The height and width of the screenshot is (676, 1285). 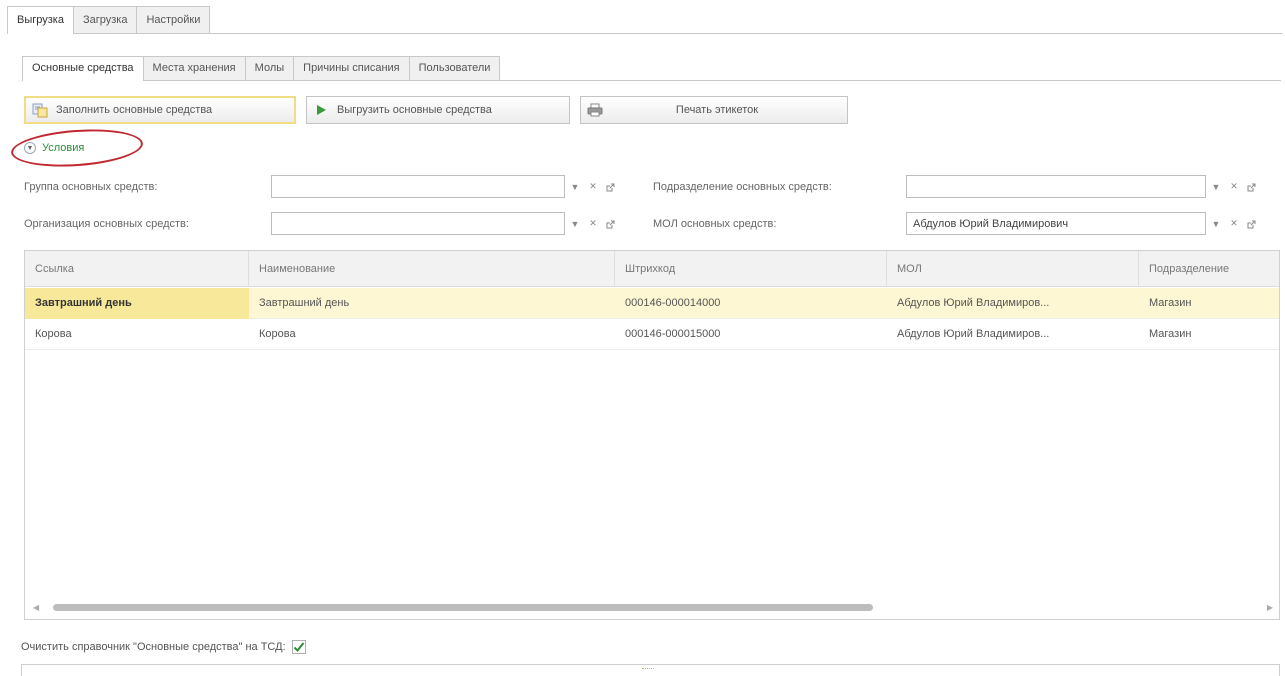 I want to click on subdivision-filter-input, so click(x=1056, y=186).